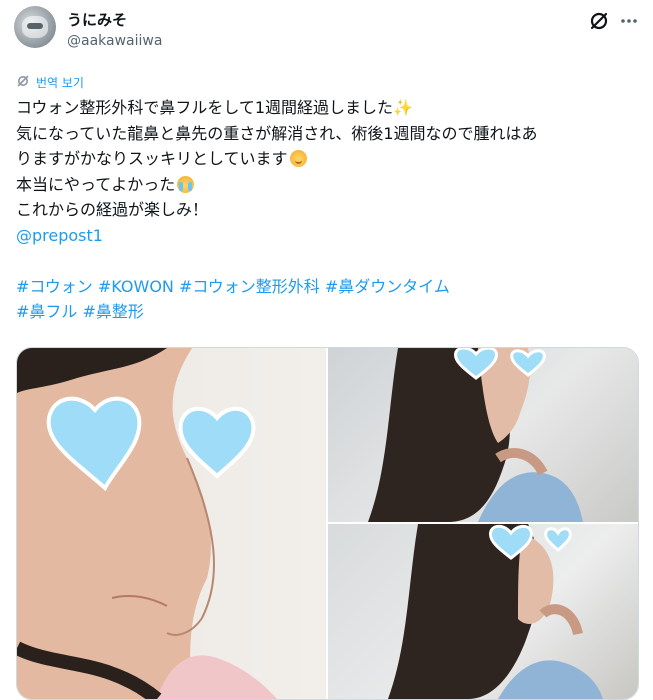 The width and height of the screenshot is (653, 700). Describe the element at coordinates (152, 158) in the screenshot. I see `tweet-line-3: りますがかなりスッキリとしています` at that location.